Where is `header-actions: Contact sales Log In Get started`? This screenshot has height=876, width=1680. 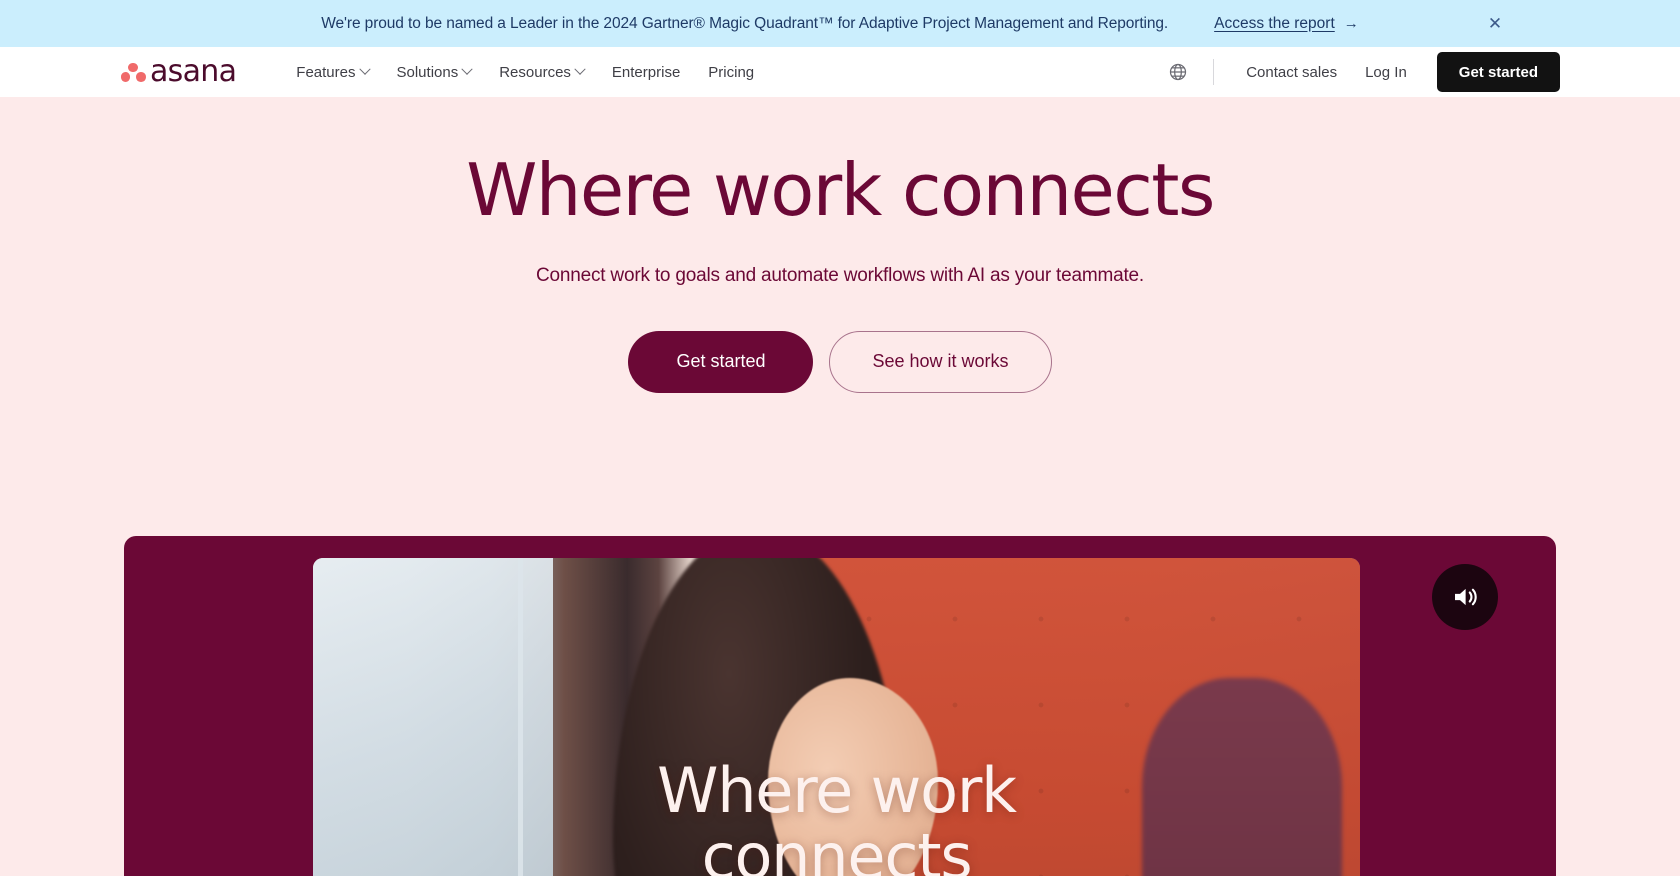
header-actions: Contact sales Log In Get started is located at coordinates (1360, 72).